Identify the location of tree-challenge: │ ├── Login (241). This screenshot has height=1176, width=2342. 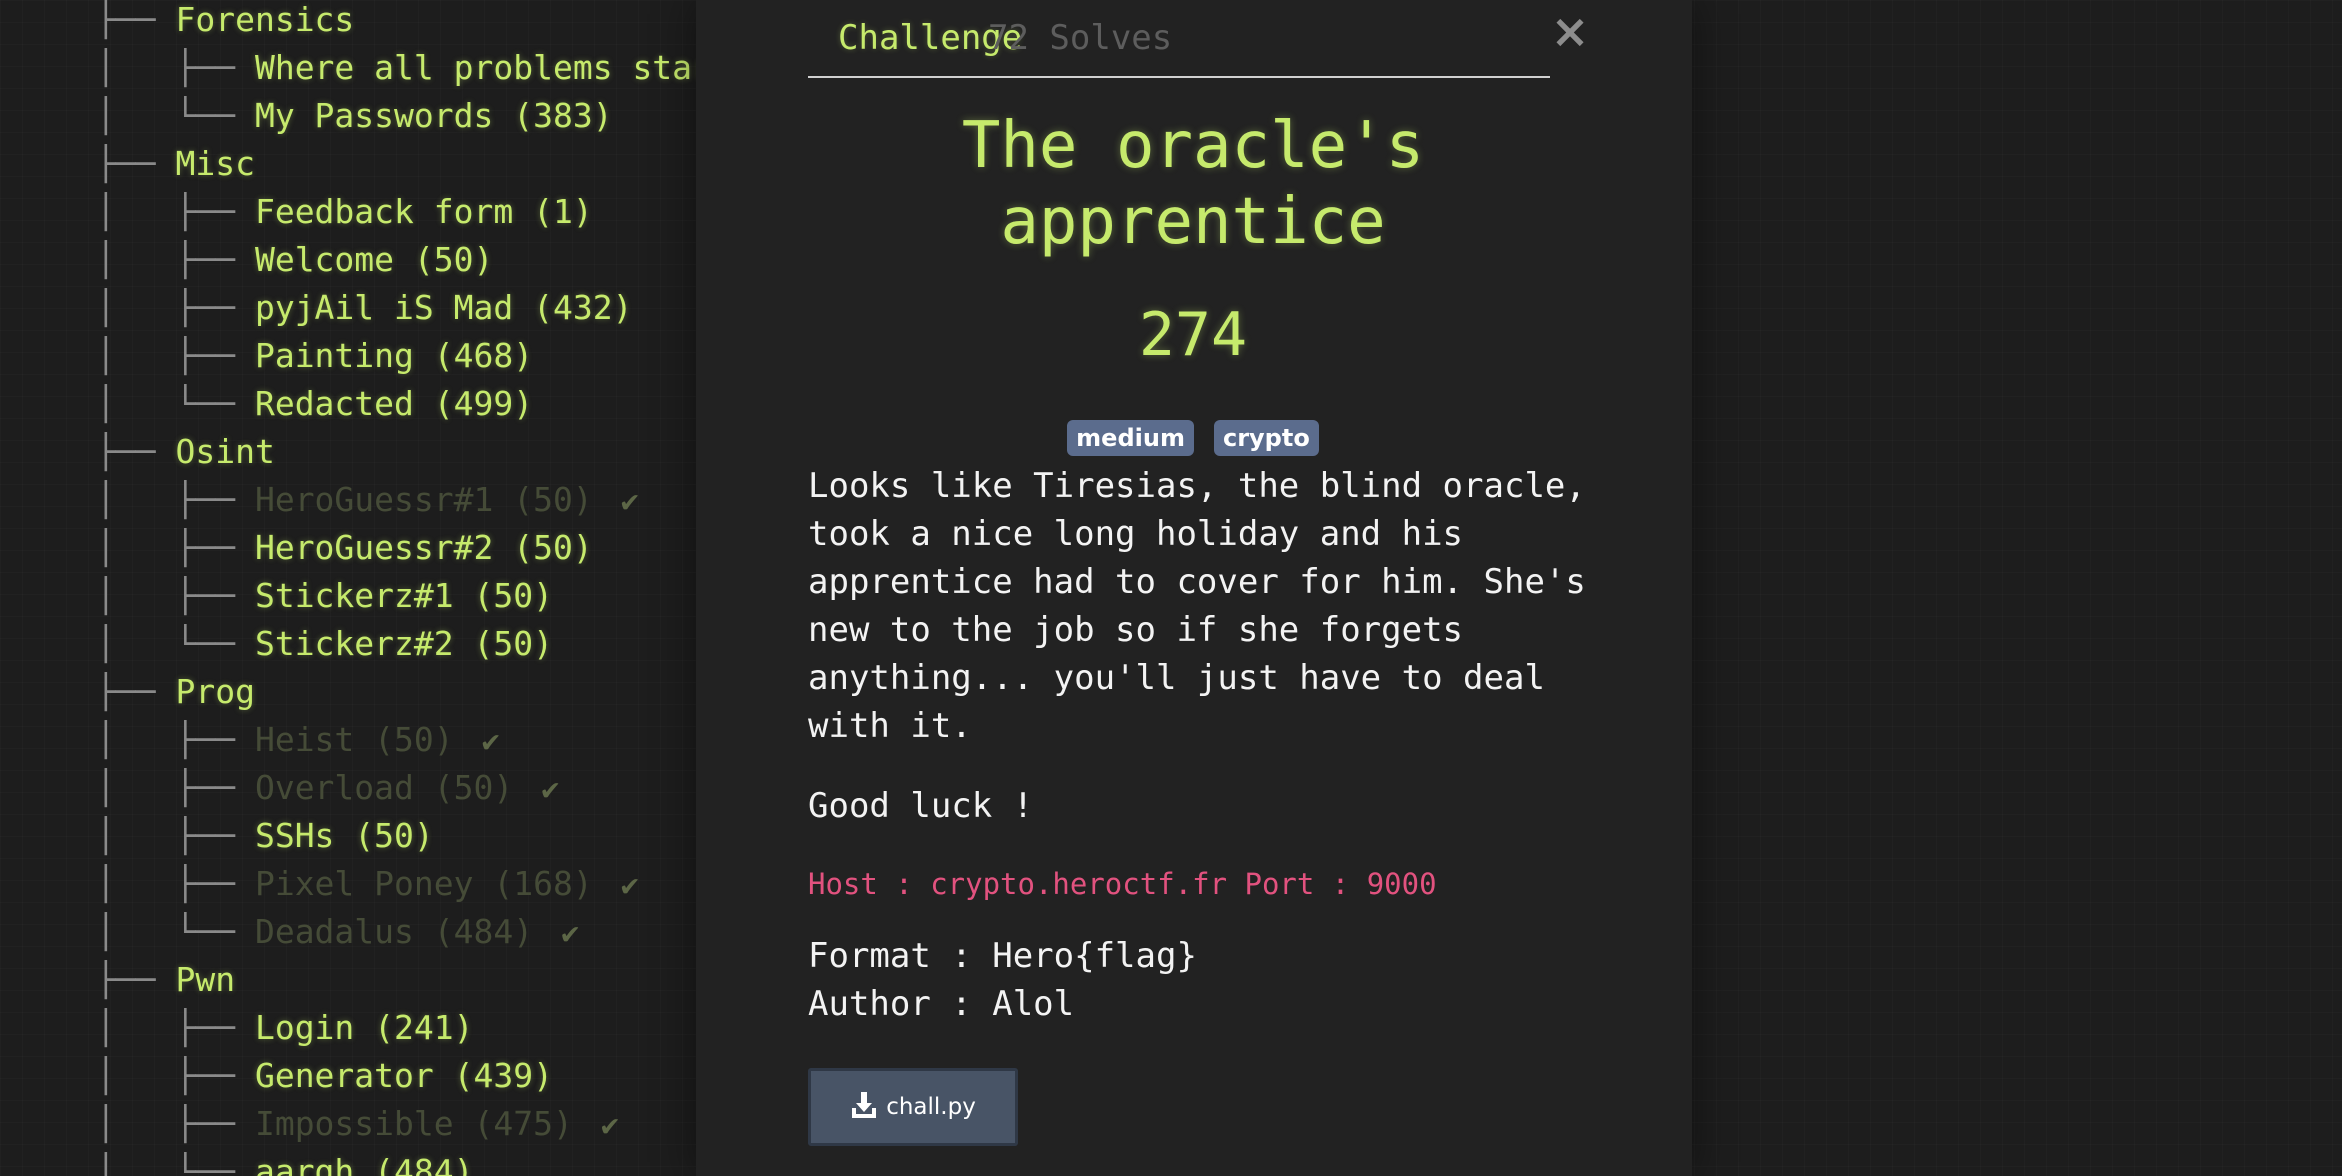
(285, 1028).